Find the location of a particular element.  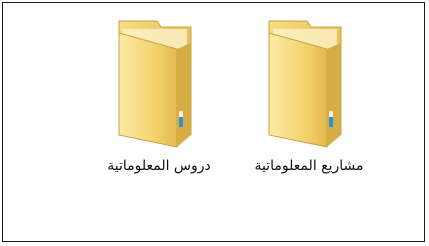

folder-label: مشاريع المعلوماتية is located at coordinates (309, 166).